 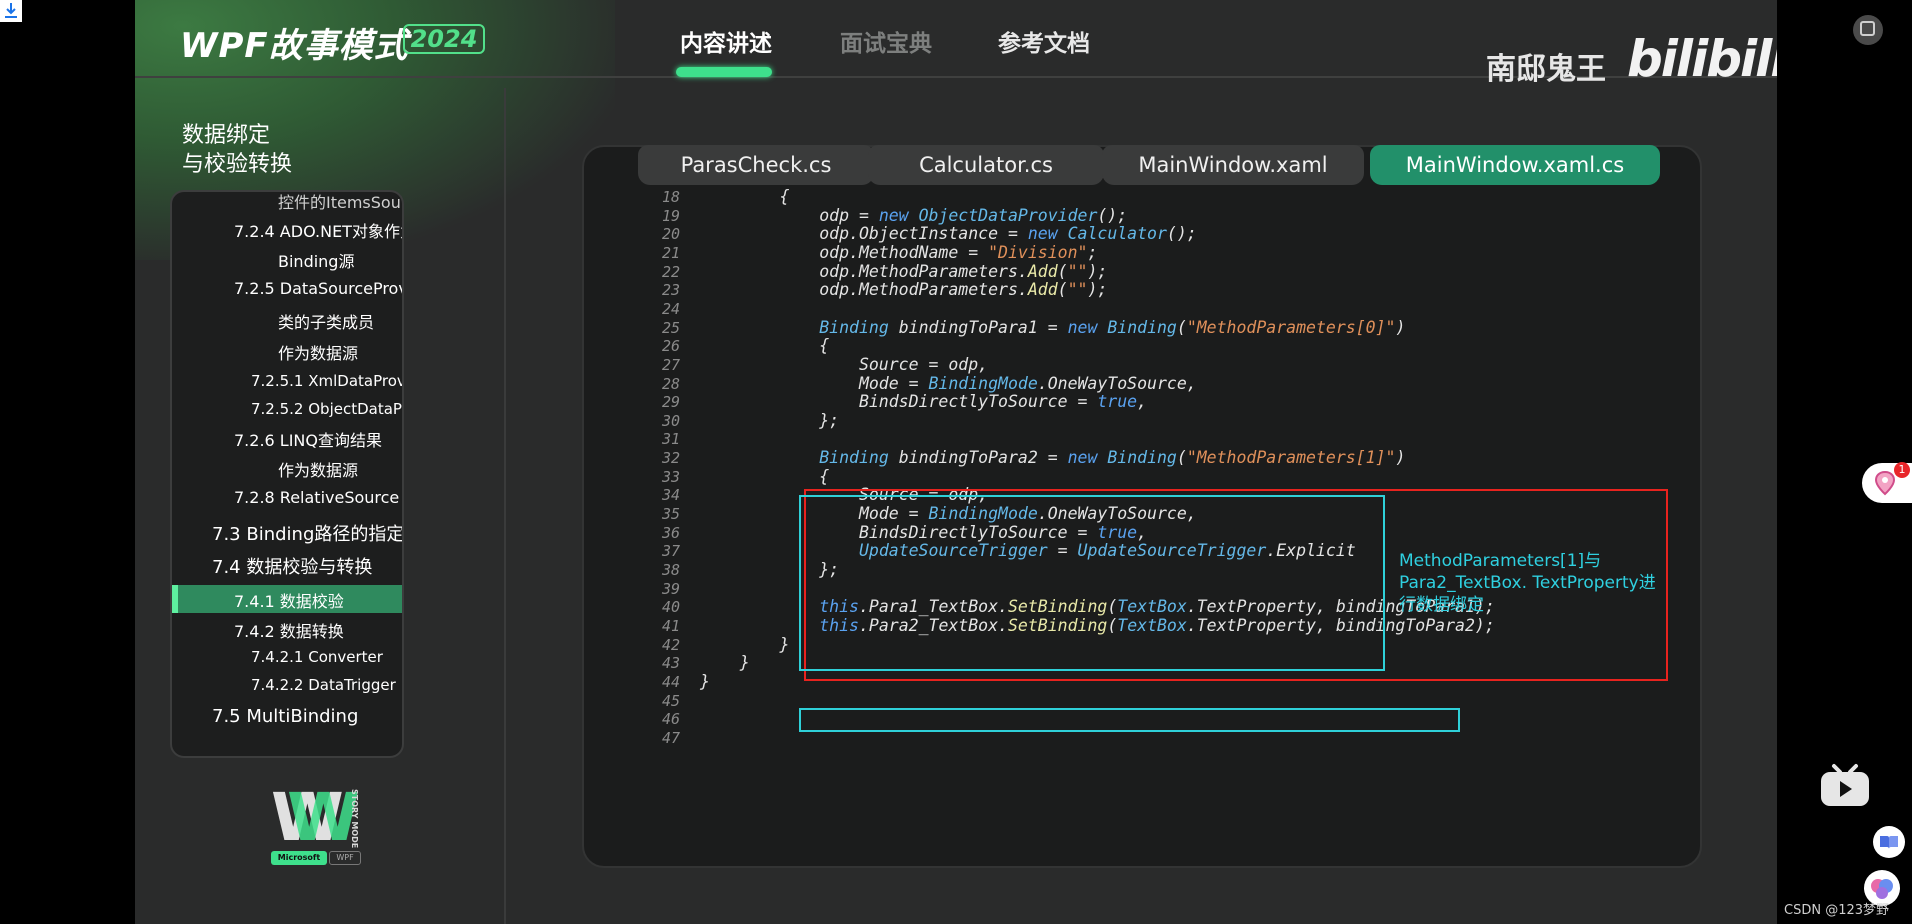 I want to click on toc-item: 7.2.5.2 ObjectDataProvider, so click(x=326, y=409).